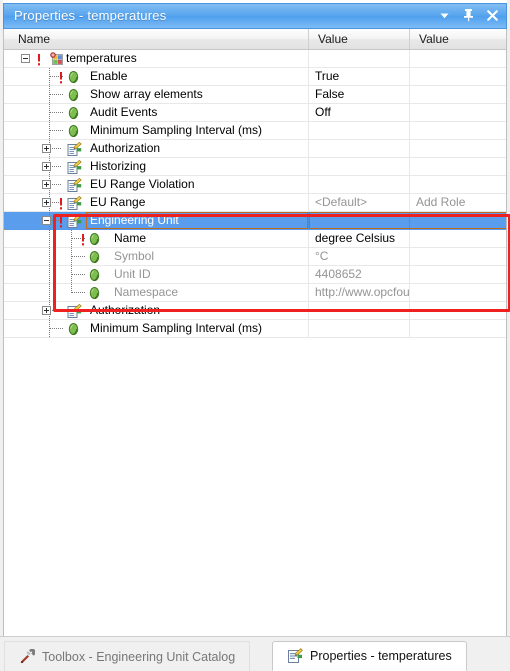 Image resolution: width=510 pixels, height=671 pixels. What do you see at coordinates (156, 274) in the screenshot?
I see `row-name-cell: Unit ID` at bounding box center [156, 274].